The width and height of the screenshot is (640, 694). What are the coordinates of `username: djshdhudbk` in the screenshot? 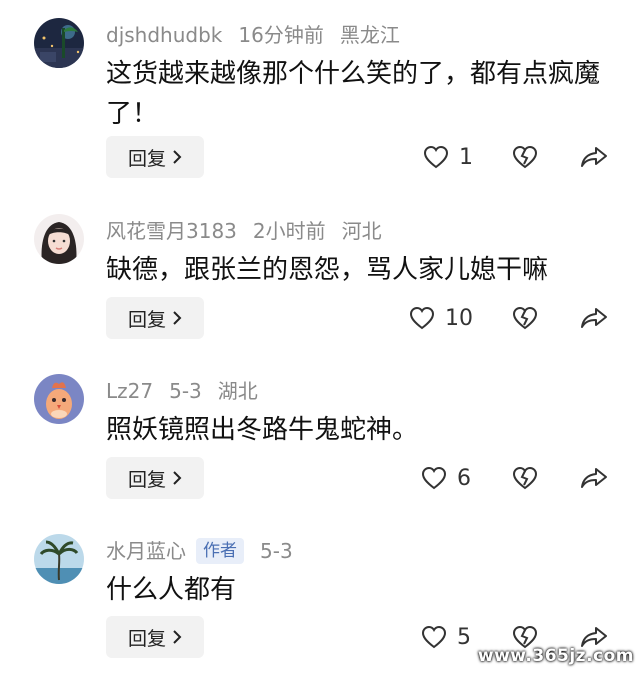 It's located at (164, 35).